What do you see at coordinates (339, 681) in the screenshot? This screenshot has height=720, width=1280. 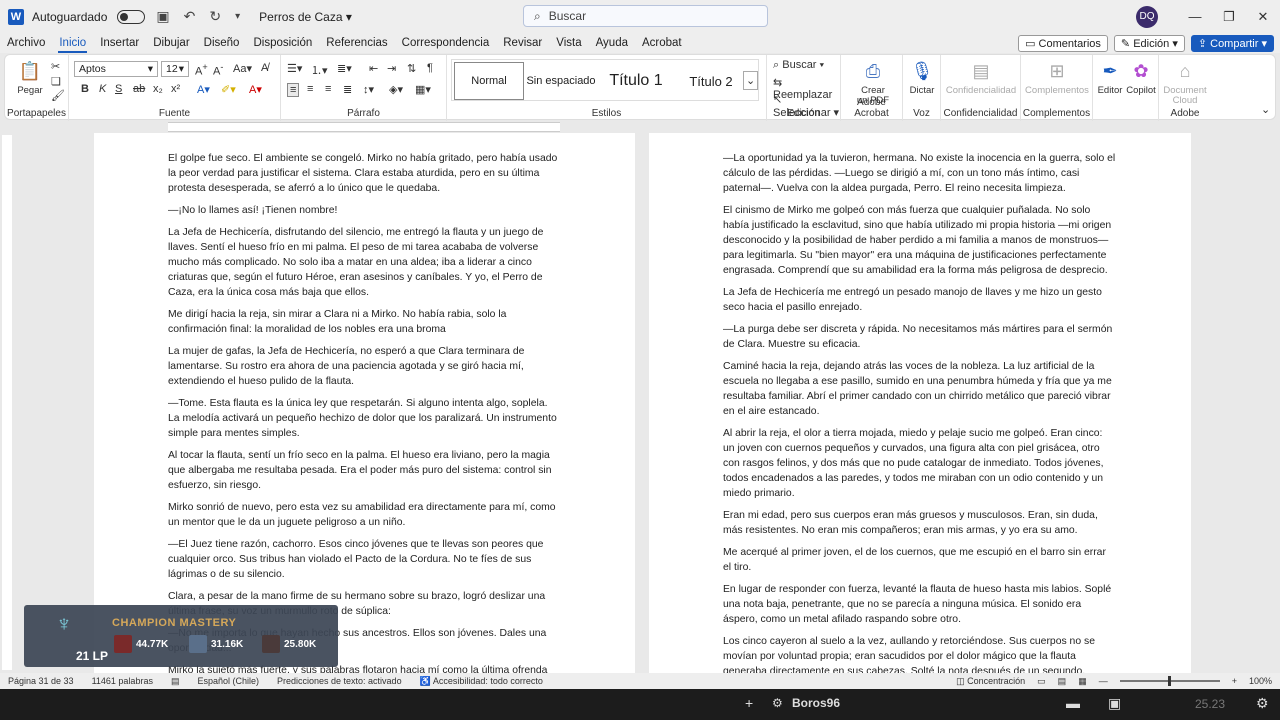 I see `text-predictions: Predicciones de texto: activado` at bounding box center [339, 681].